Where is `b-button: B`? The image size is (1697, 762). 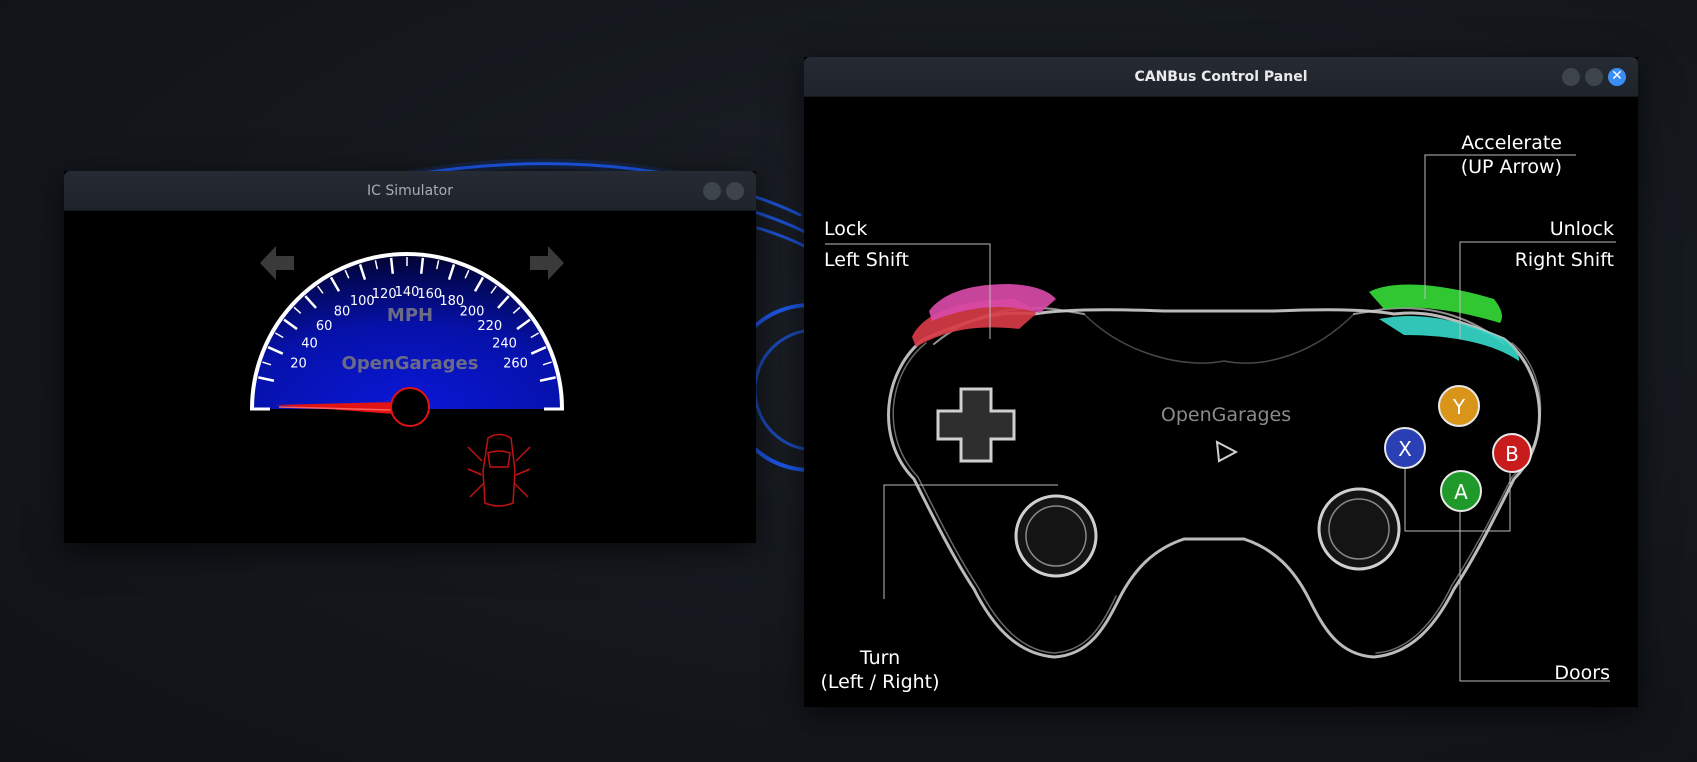
b-button: B is located at coordinates (1512, 453).